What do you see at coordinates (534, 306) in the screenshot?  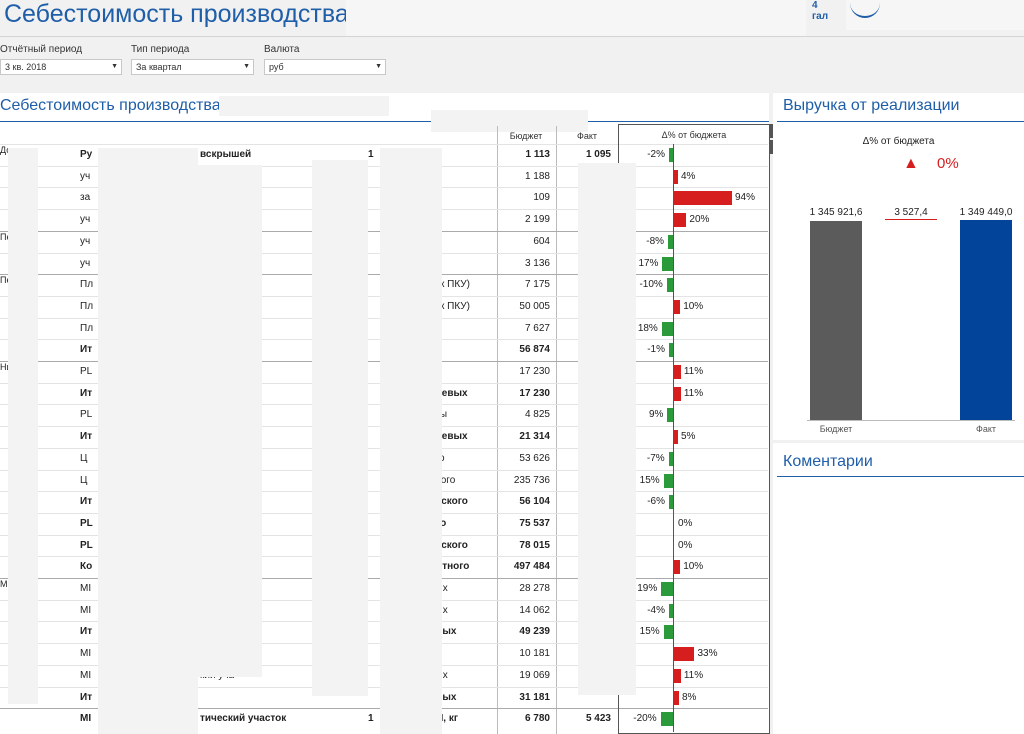 I see `row-budget: 50 005` at bounding box center [534, 306].